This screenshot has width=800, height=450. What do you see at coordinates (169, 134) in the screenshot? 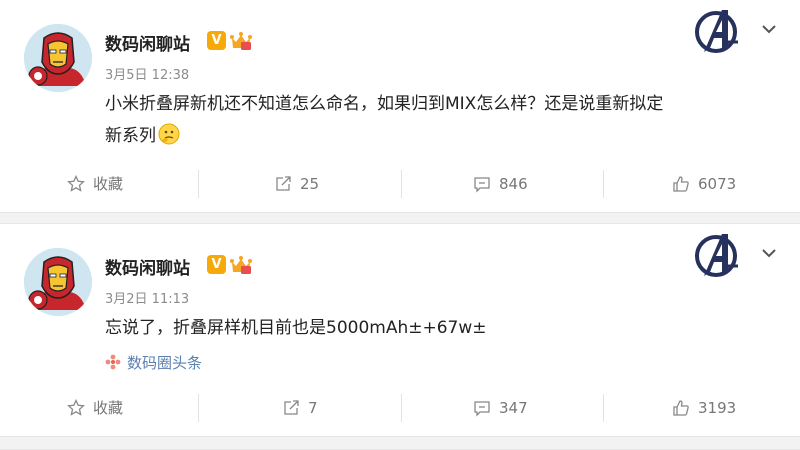
I see `thinking-emoji-icon` at bounding box center [169, 134].